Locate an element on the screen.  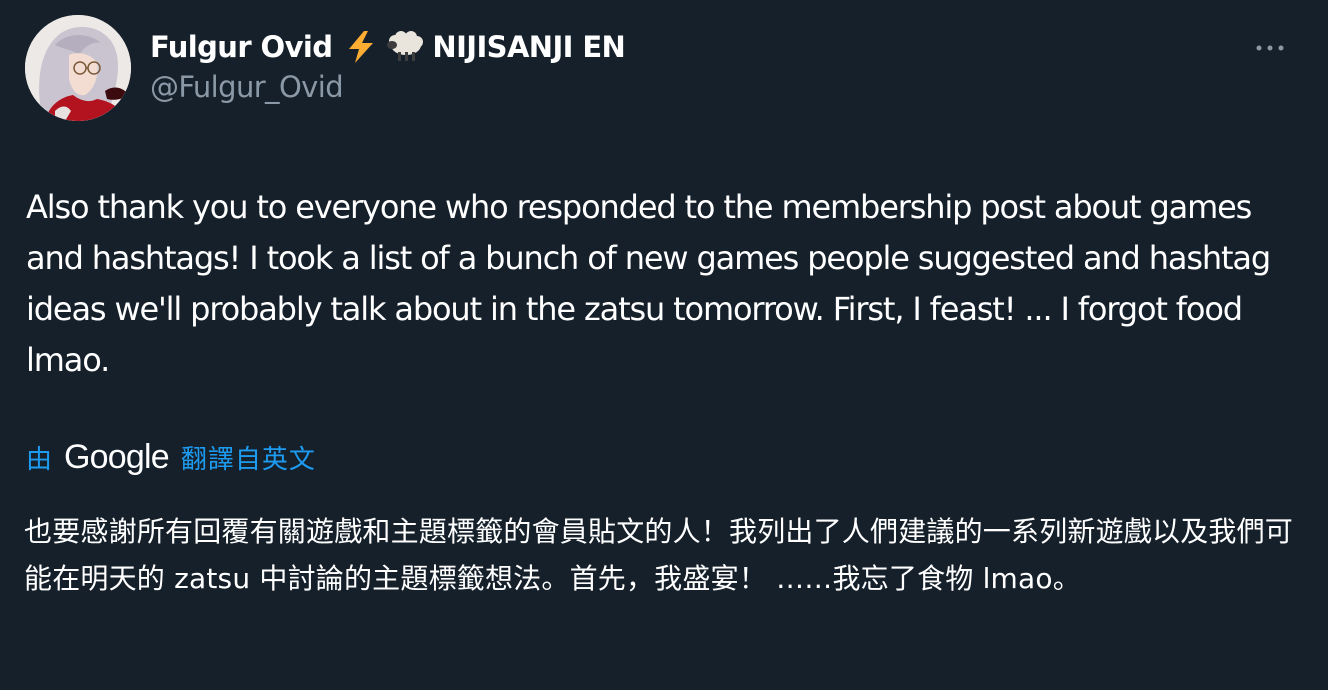
avatar-image is located at coordinates (78, 68).